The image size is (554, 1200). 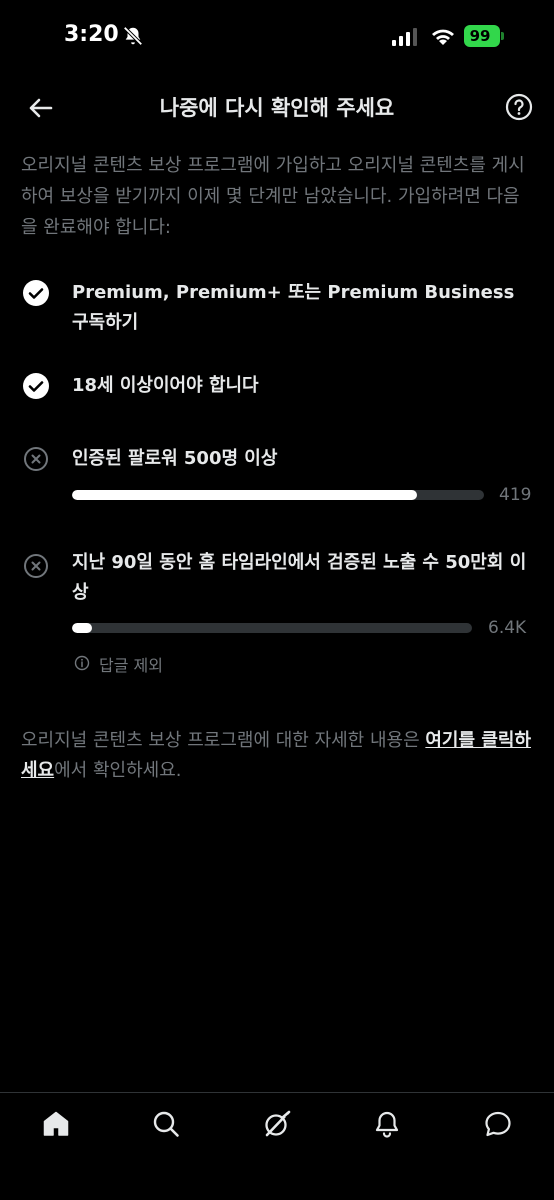 What do you see at coordinates (91, 34) in the screenshot?
I see `status-time: 3:20` at bounding box center [91, 34].